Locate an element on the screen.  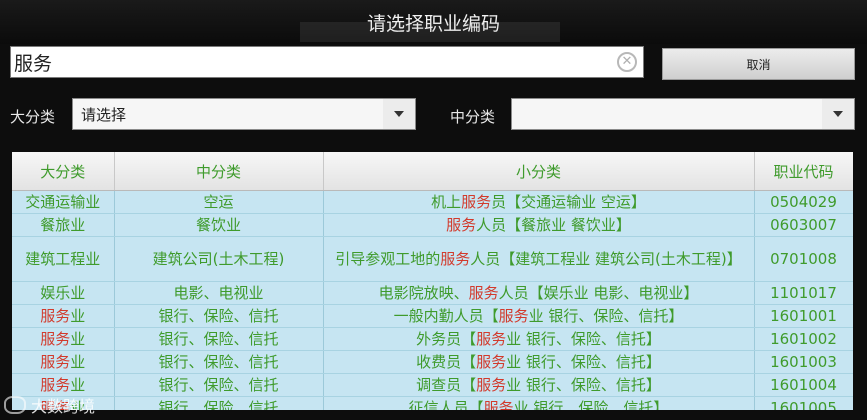
major-category-label: 大分类 is located at coordinates (33, 117).